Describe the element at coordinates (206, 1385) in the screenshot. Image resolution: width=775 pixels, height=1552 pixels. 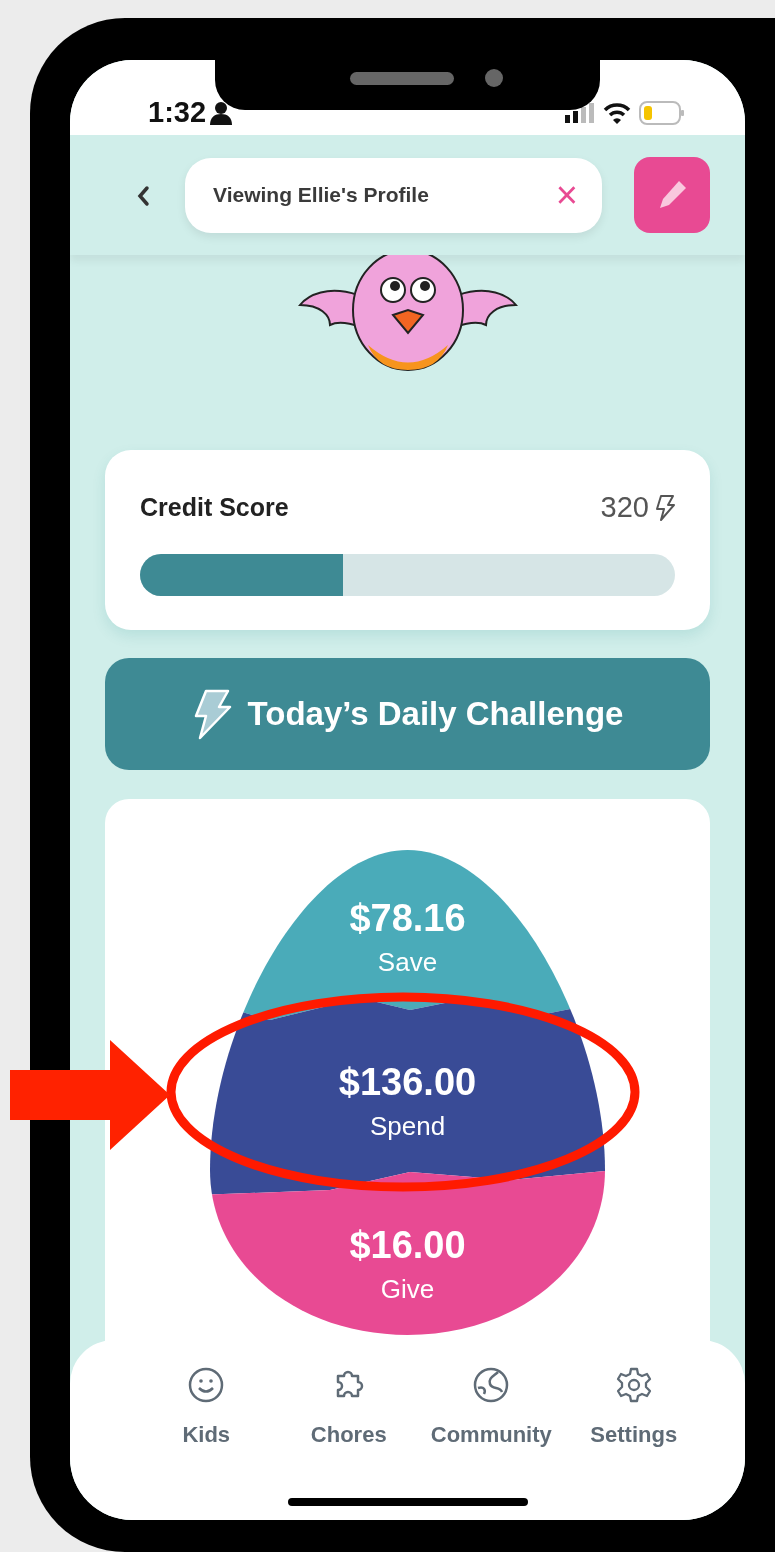
I see `smiley-icon` at that location.